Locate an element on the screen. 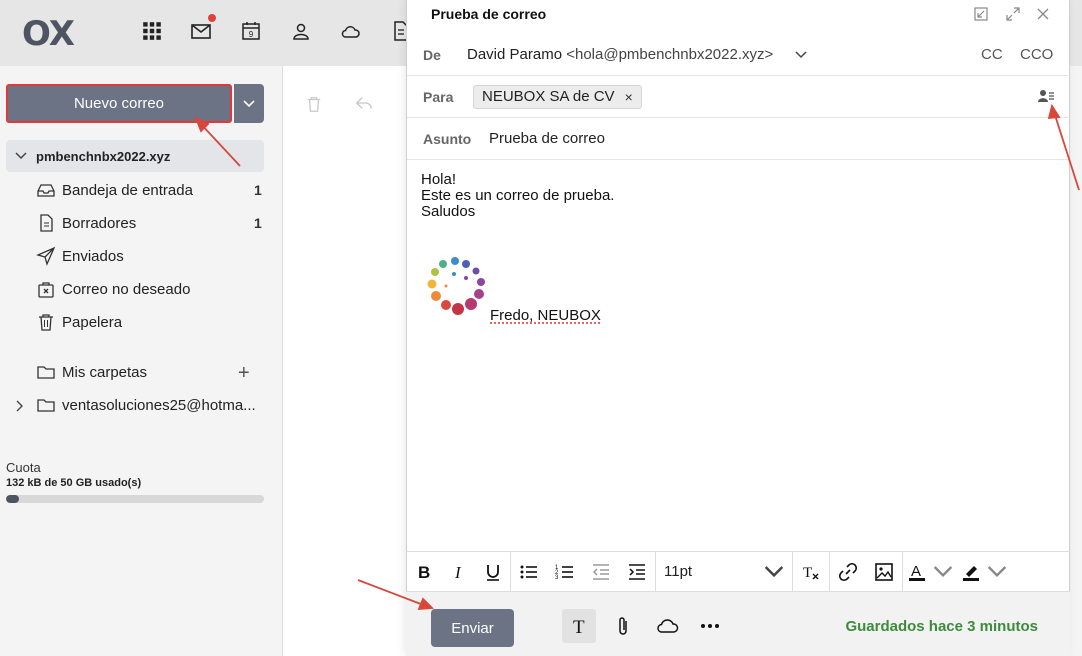 This screenshot has height=656, width=1082. underline-icon is located at coordinates (493, 572).